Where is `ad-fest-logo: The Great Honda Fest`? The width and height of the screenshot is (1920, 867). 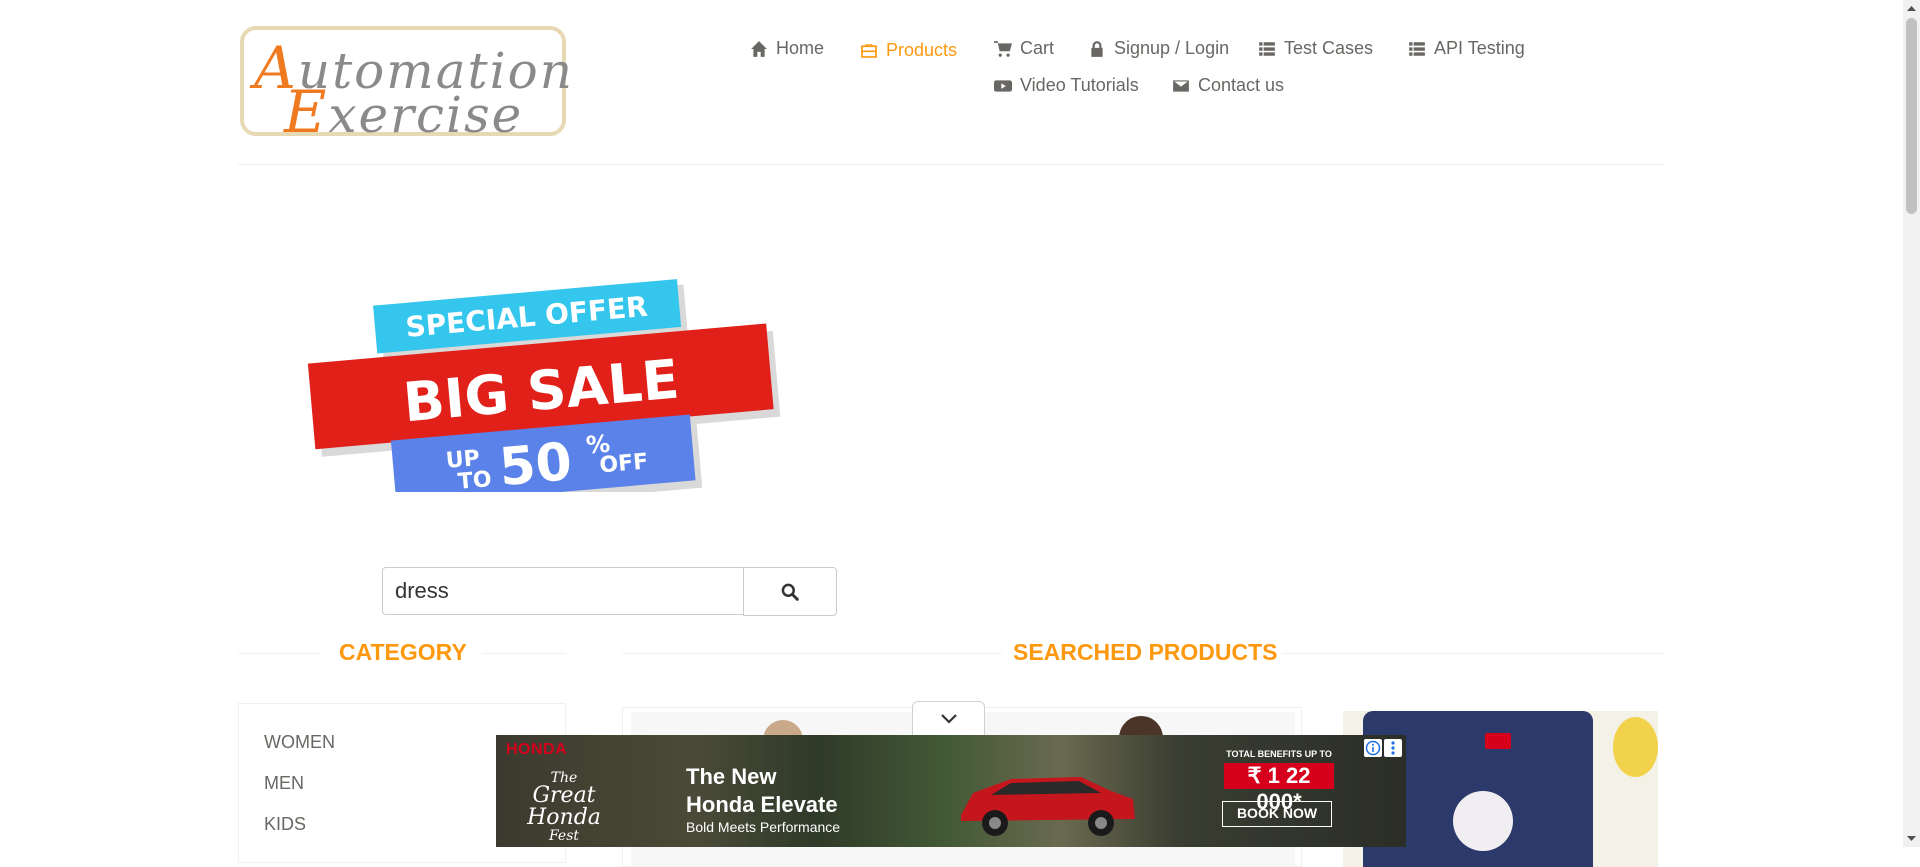 ad-fest-logo: The Great Honda Fest is located at coordinates (564, 807).